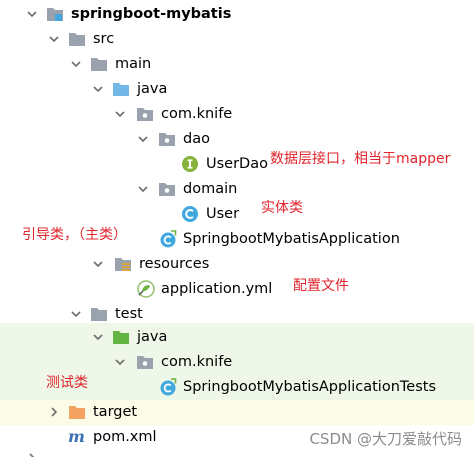  I want to click on folder-label-java: java, so click(152, 89).